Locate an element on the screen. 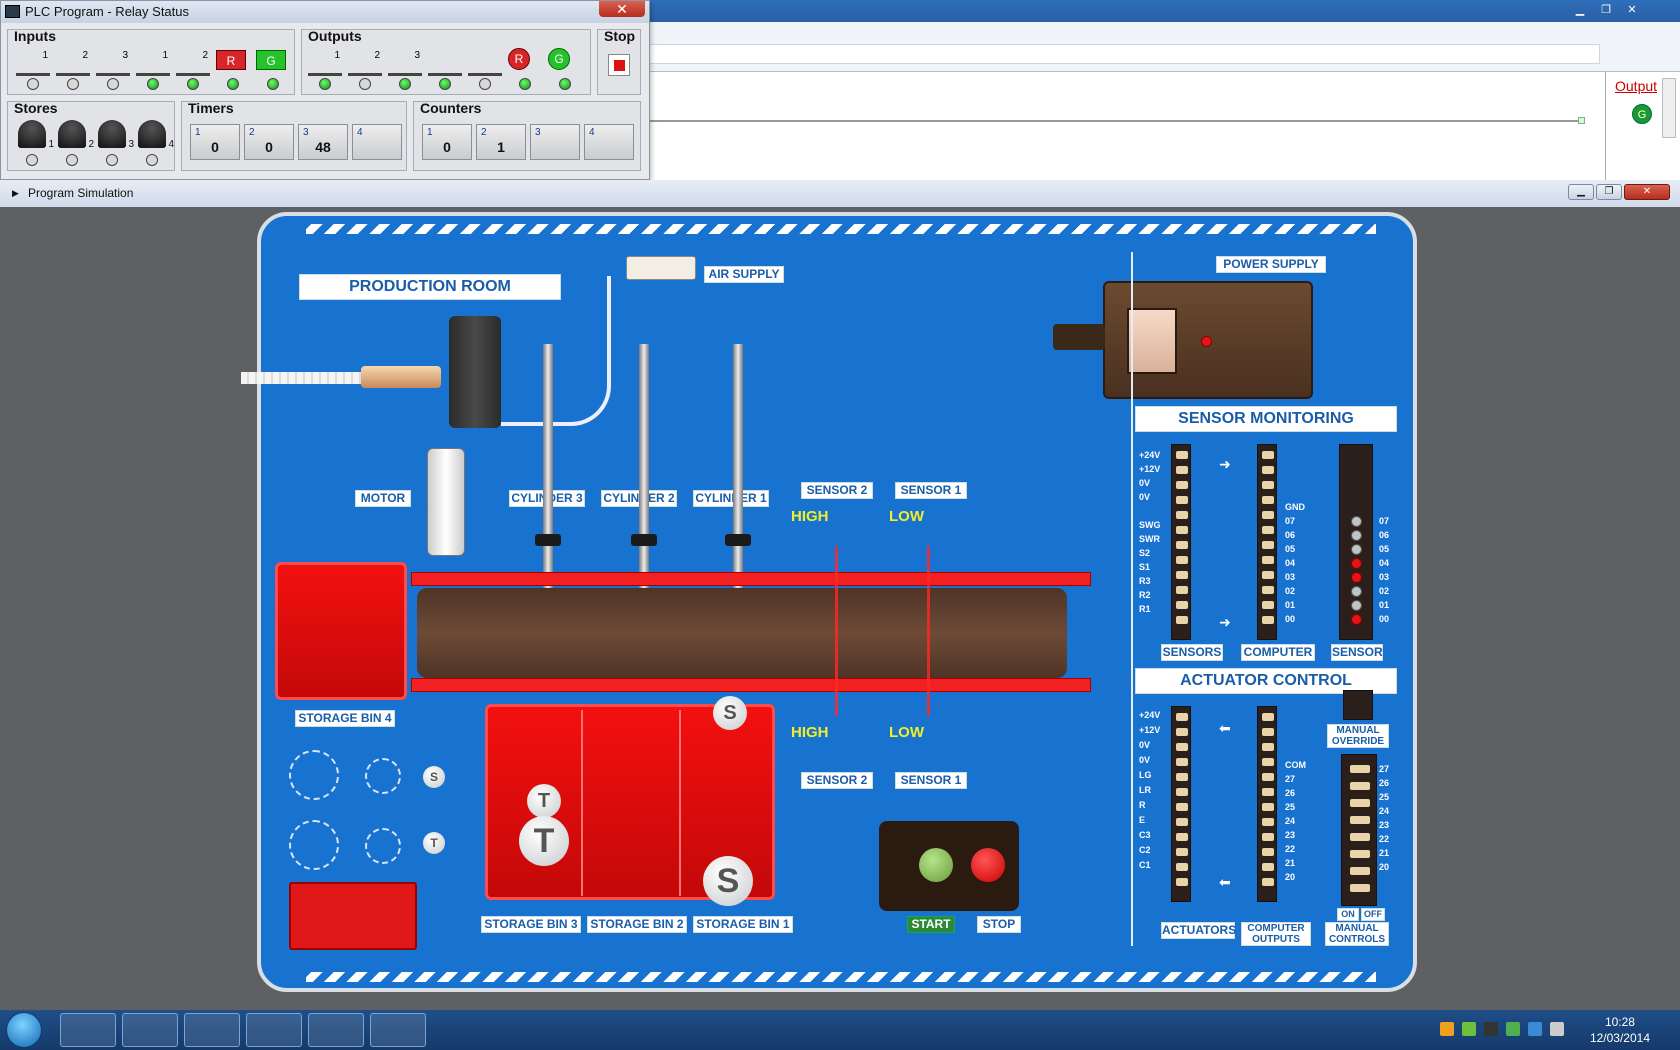 The height and width of the screenshot is (1050, 1680). expand-arrow-icon: ▶ is located at coordinates (15, 193).